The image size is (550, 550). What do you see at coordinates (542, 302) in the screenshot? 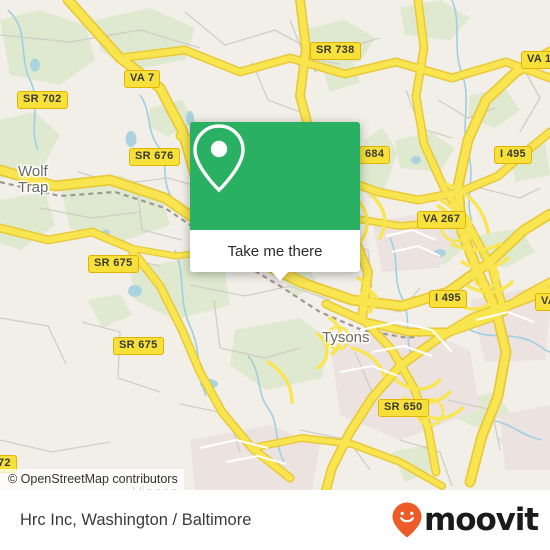
I see `road-shield-va-right: VA` at bounding box center [542, 302].